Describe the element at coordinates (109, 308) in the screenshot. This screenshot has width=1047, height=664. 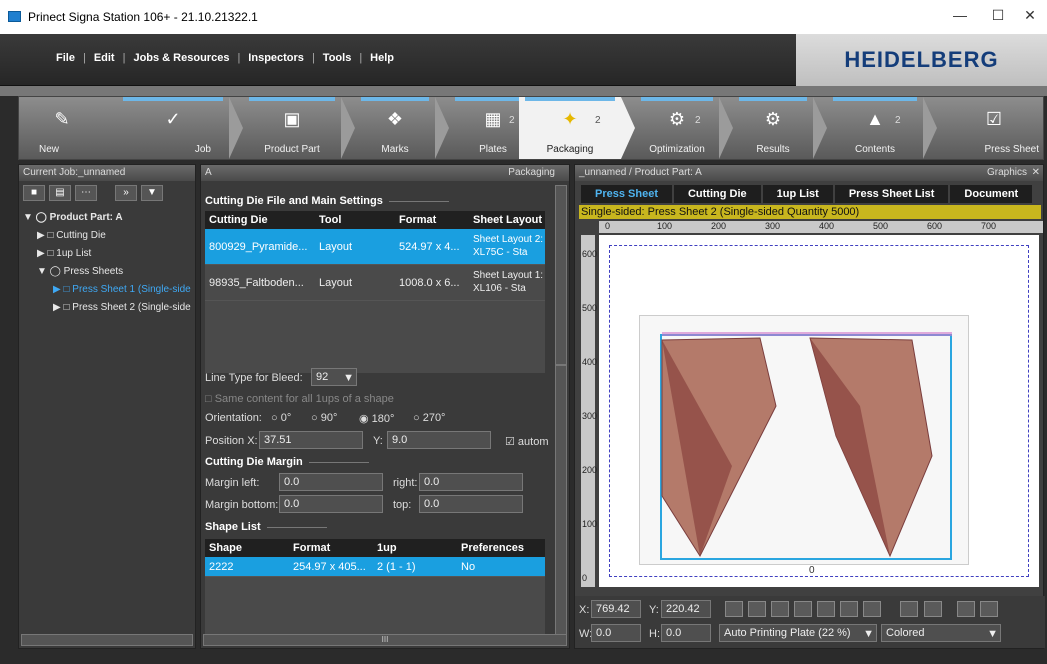
I see `tree-item-press-sheet-2: ▶ □ Press Sheet 2 (Single-side` at that location.